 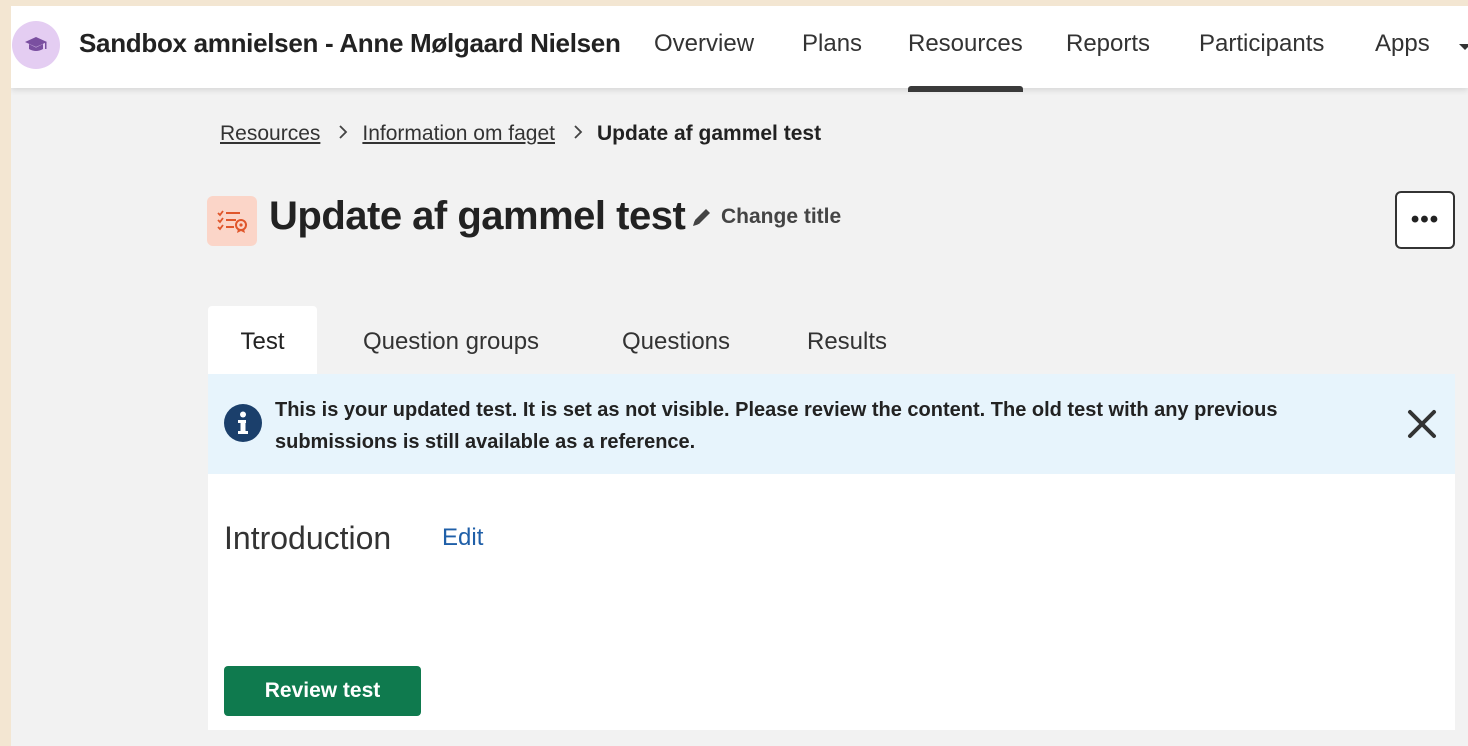 I want to click on introduction-heading: Introduction, so click(x=308, y=538).